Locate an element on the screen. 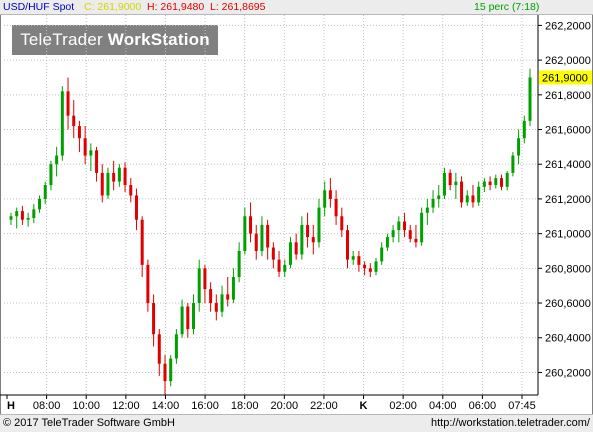 The image size is (593, 432). price-tick-label: 260,8000 is located at coordinates (568, 269).